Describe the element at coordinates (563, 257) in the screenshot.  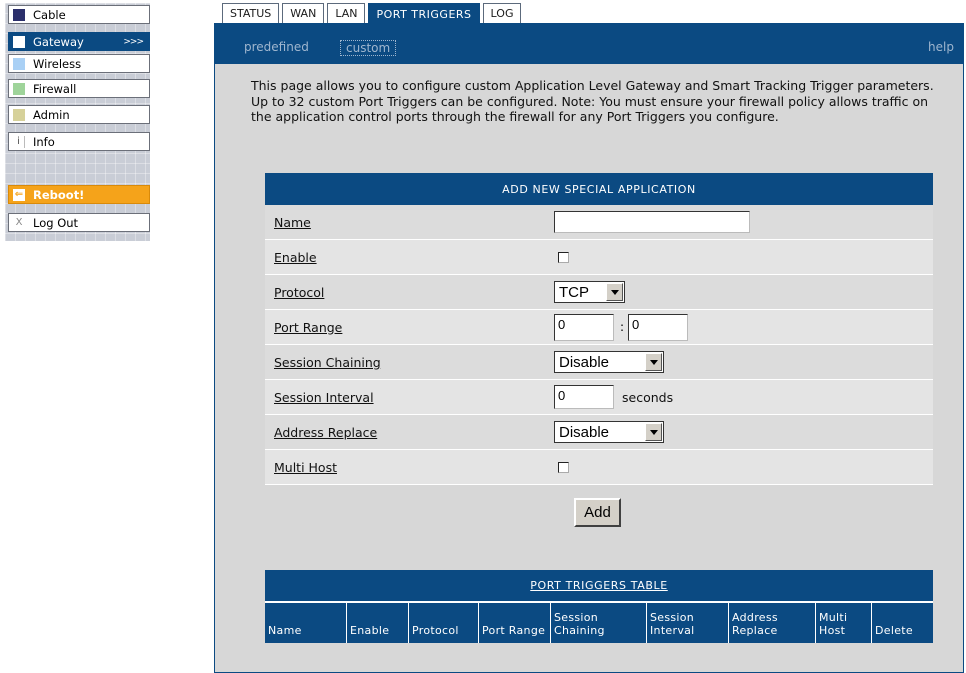
I see `enable-checkbox` at that location.